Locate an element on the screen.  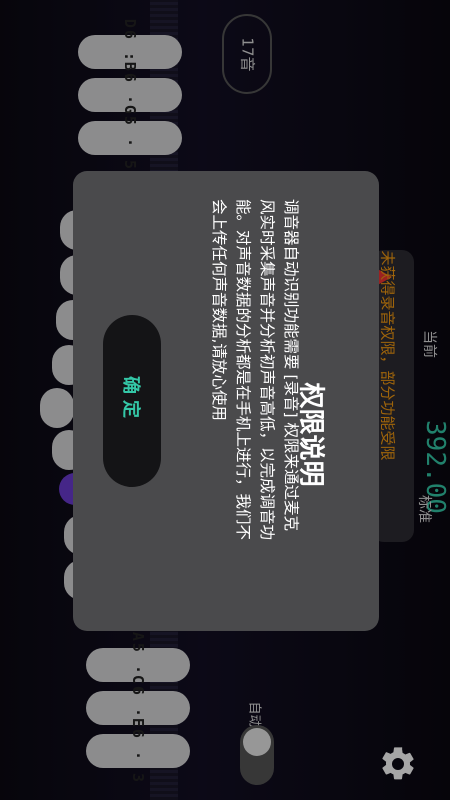
dialog-body-line: 调音器自动识别功能需要 [录音] 权限来通过麦克 is located at coordinates (291, 365).